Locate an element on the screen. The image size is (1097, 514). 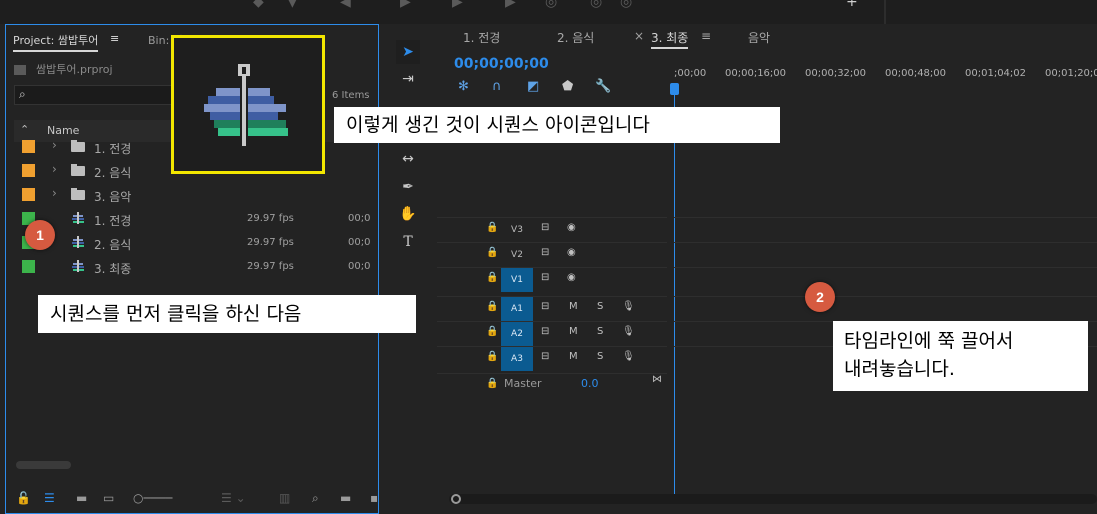
nest-toggle-icon: ✻ is located at coordinates (463, 86).